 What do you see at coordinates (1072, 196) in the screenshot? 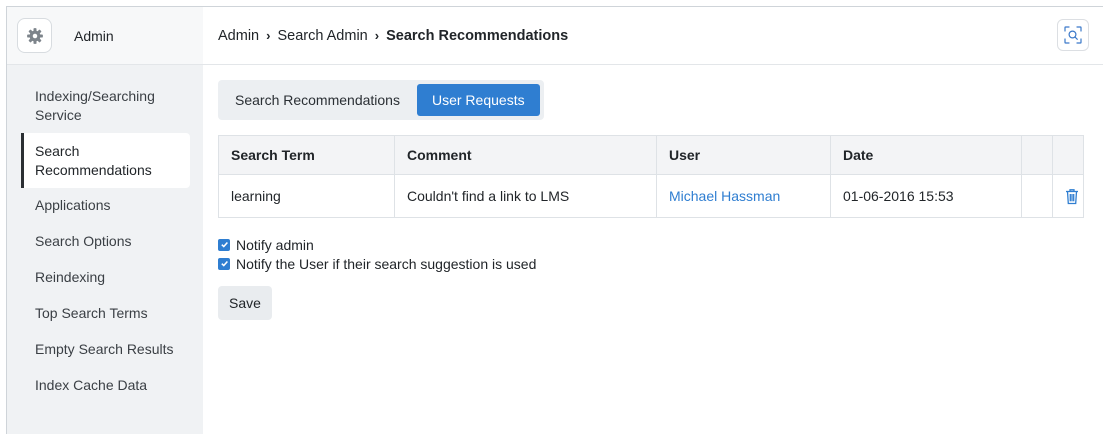
I see `trash-icon` at bounding box center [1072, 196].